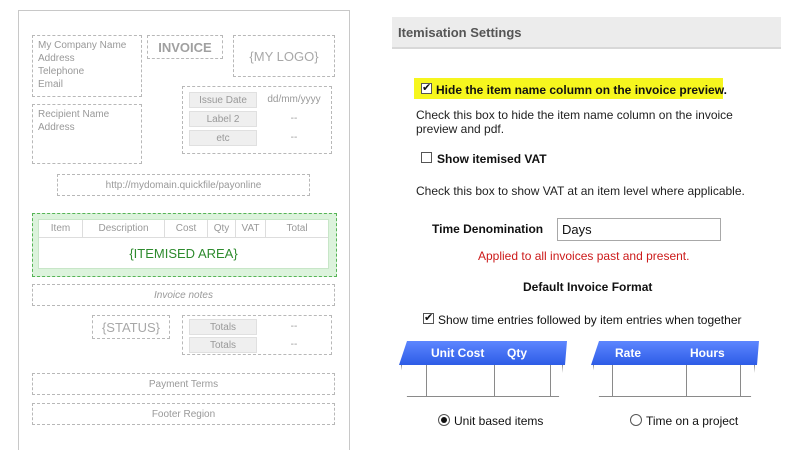  I want to click on show-itemised-vat-checkbox, so click(426, 157).